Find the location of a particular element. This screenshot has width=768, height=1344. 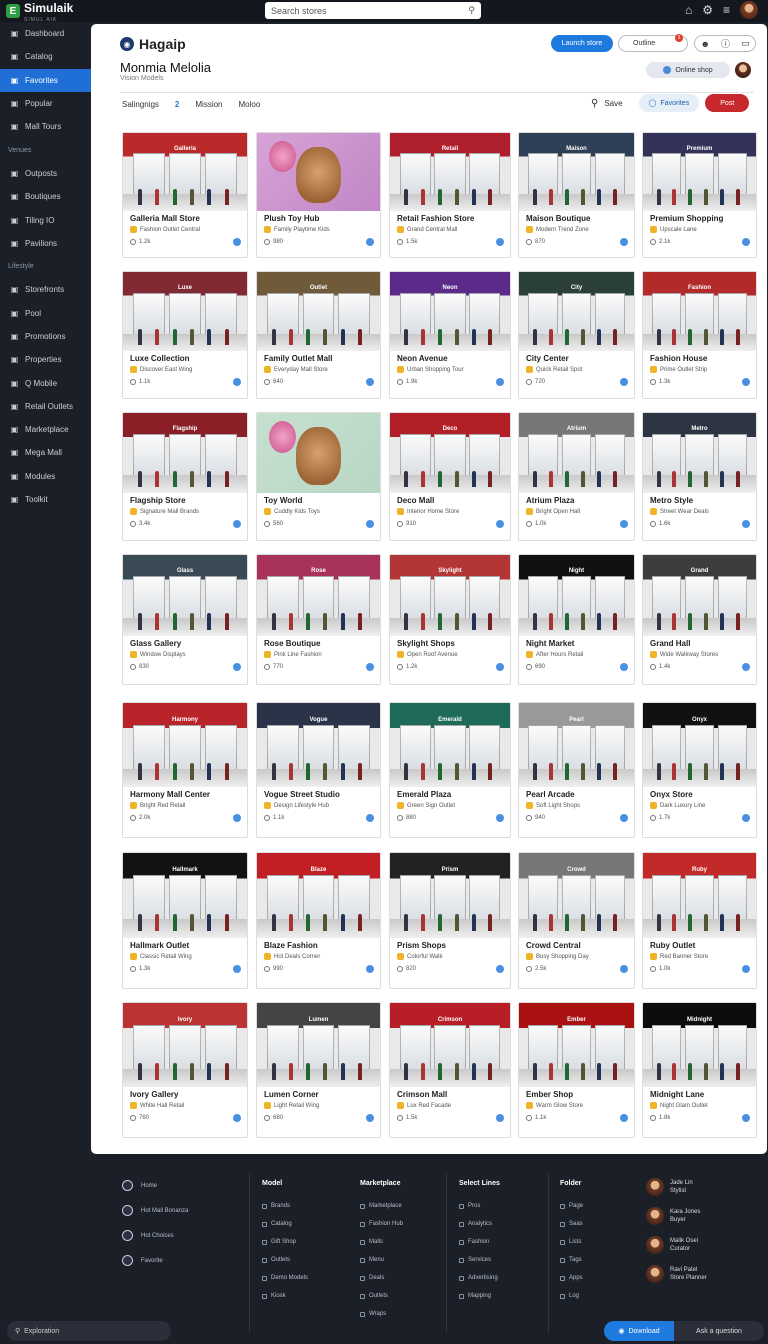

user-avatar is located at coordinates (749, 10).